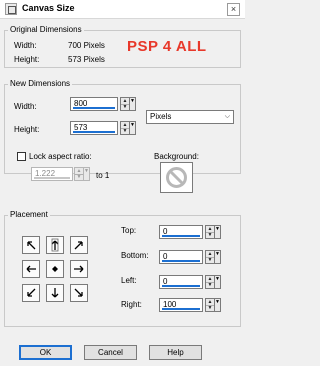 Image resolution: width=320 pixels, height=366 pixels. Describe the element at coordinates (86, 59) in the screenshot. I see `original-height-value: 573 Pixels` at that location.